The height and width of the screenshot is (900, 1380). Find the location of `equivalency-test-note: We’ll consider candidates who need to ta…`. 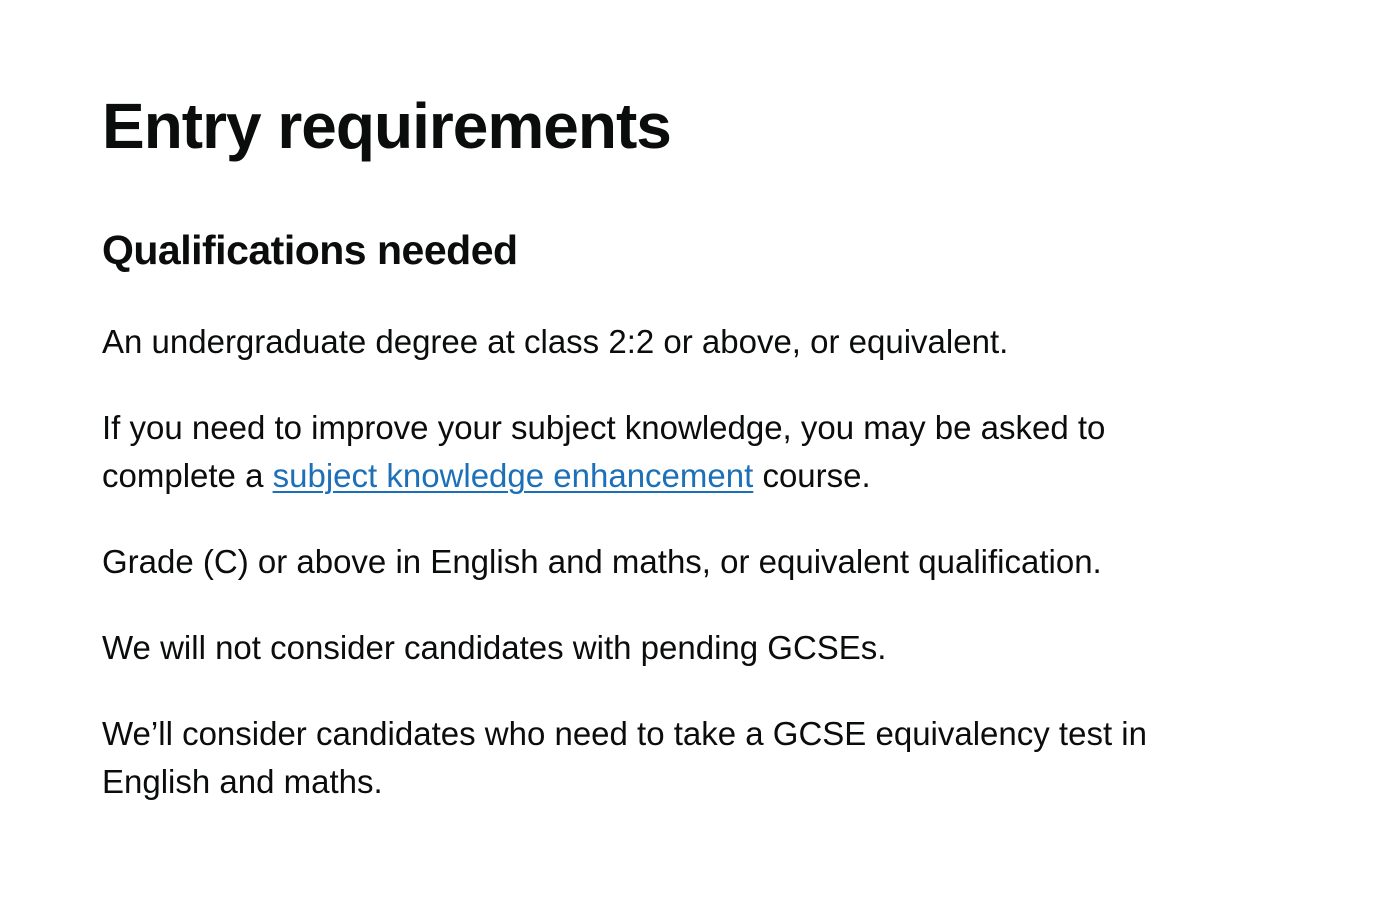

equivalency-test-note: We’ll consider candidates who need to ta… is located at coordinates (624, 757).